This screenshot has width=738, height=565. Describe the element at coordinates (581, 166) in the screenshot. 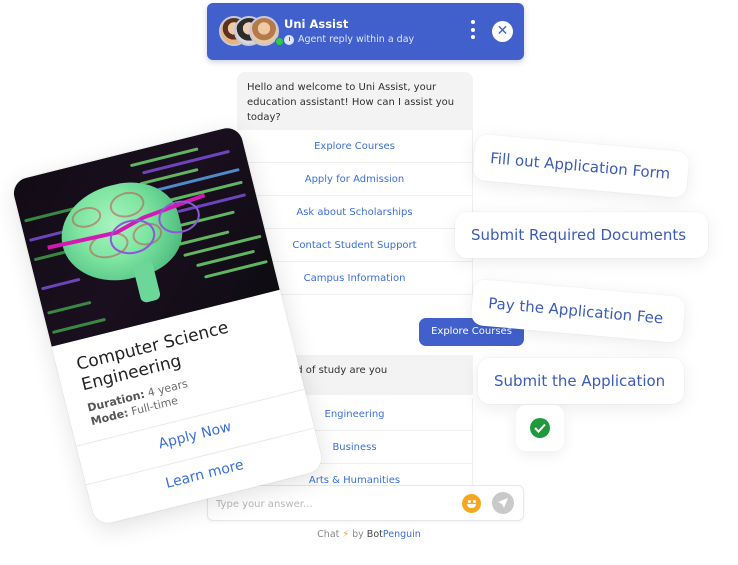

I see `step-fill-application-form: Fill out Application Form` at that location.